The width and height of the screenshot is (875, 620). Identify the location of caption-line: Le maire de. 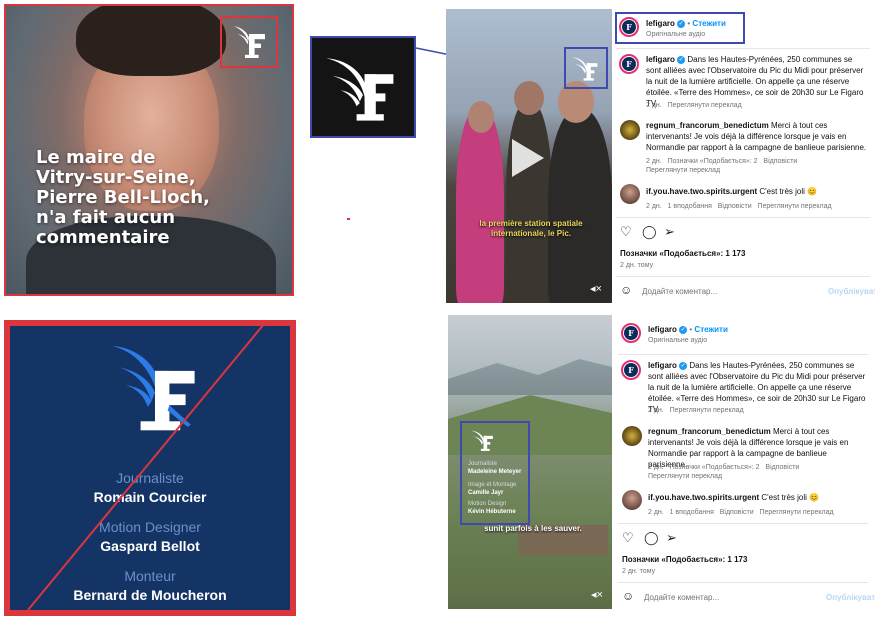
(96, 157).